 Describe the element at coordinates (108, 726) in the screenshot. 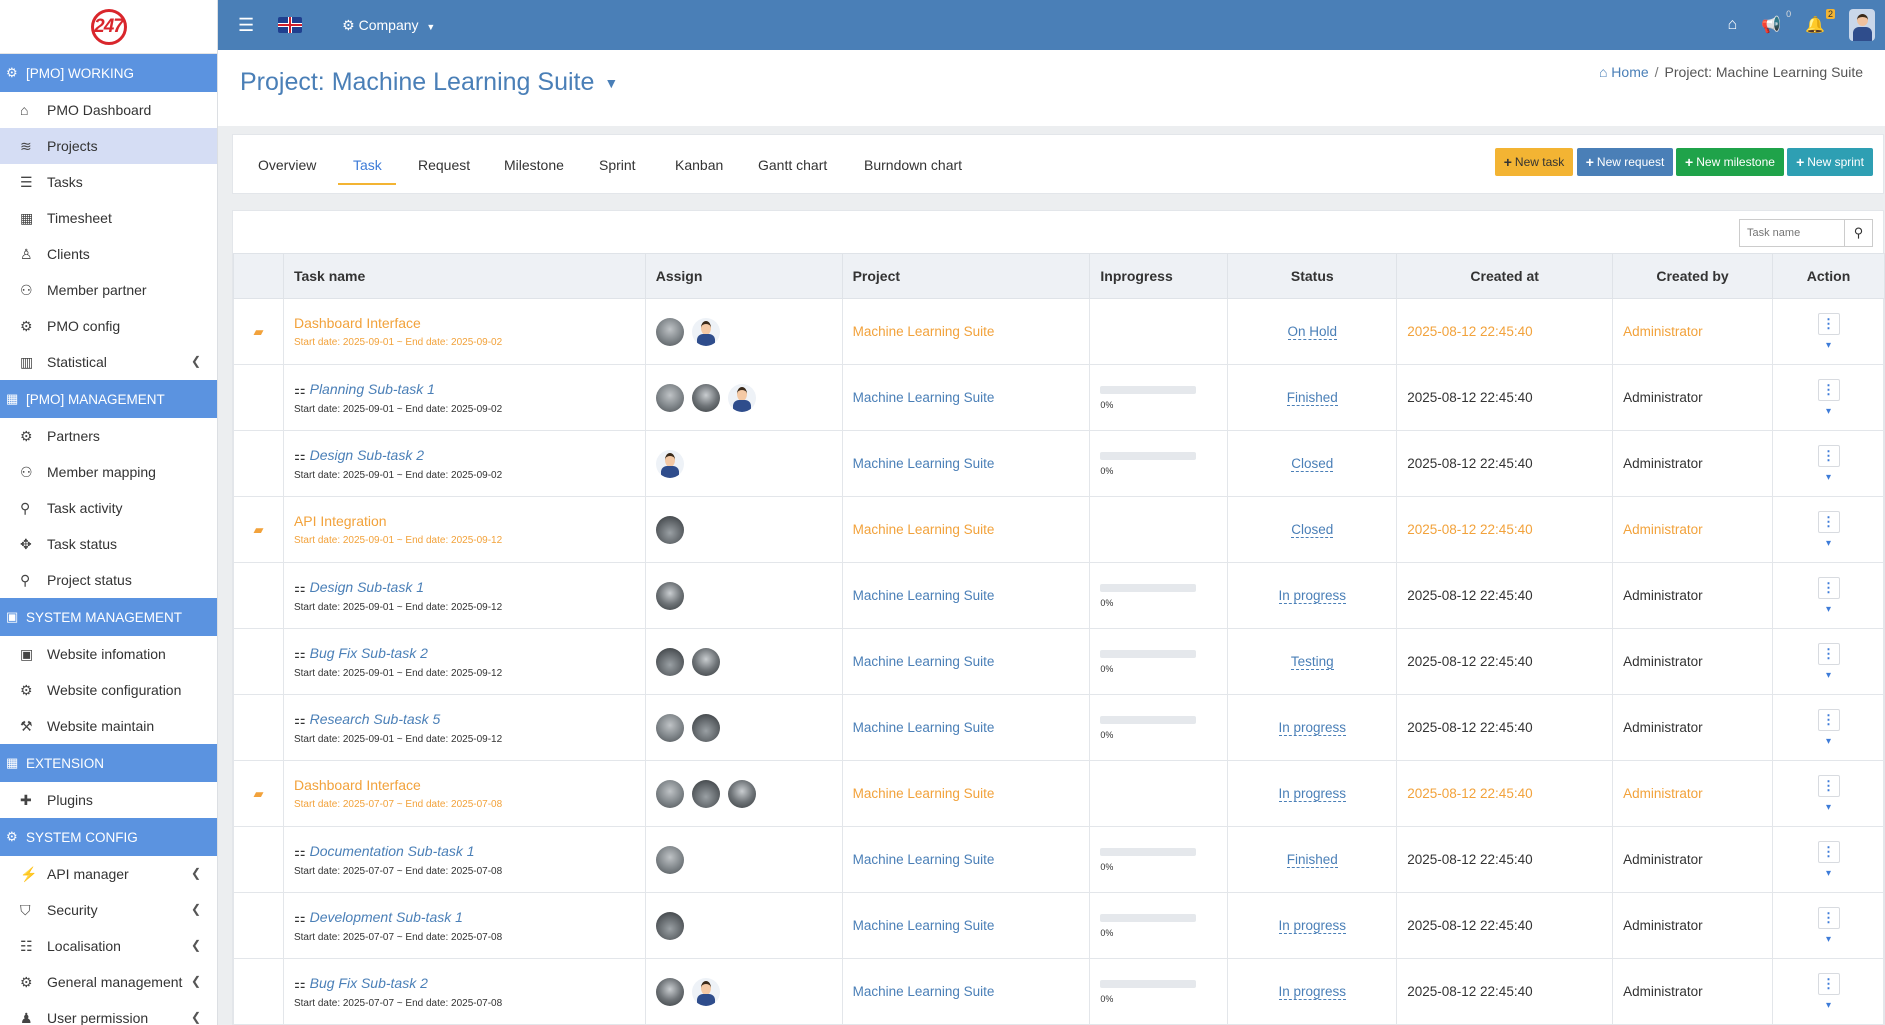

I see `sidebar-item-website-maintain: ⚒ Website maintain` at that location.